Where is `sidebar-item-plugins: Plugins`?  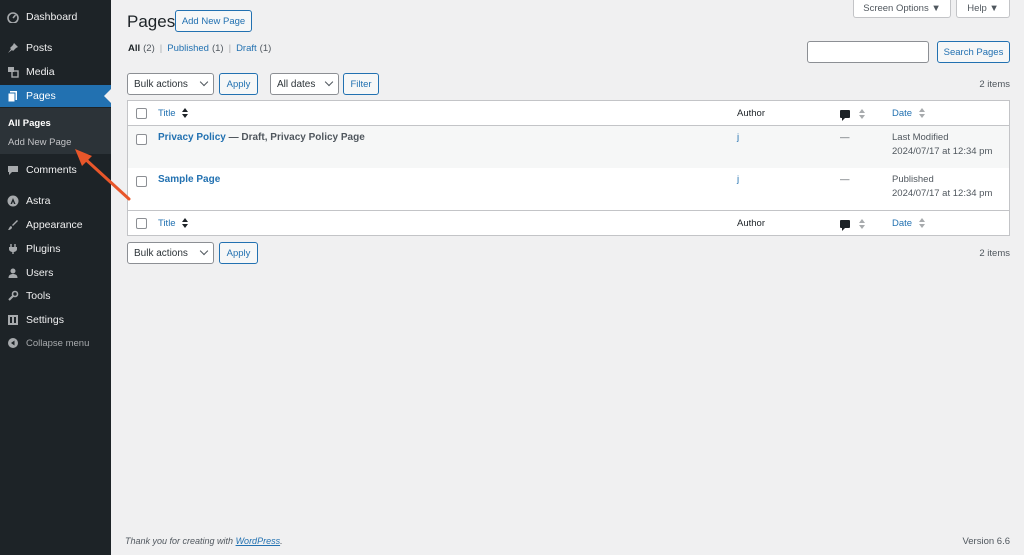 sidebar-item-plugins: Plugins is located at coordinates (55, 249).